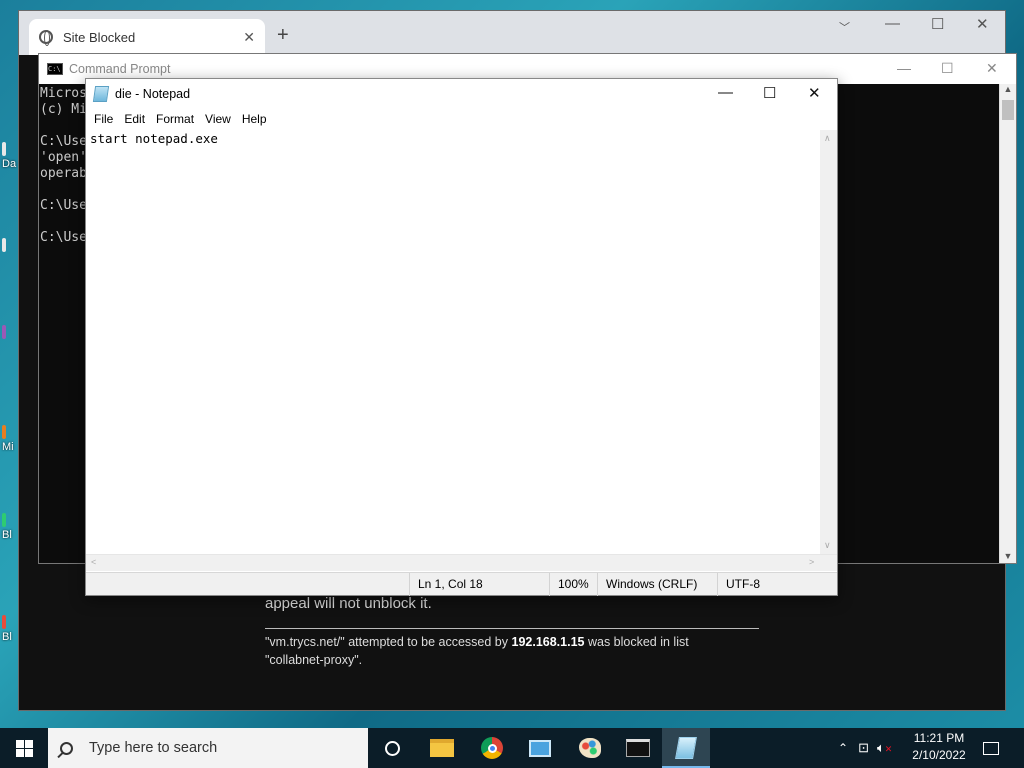 The height and width of the screenshot is (768, 1024). What do you see at coordinates (573, 584) in the screenshot?
I see `status-zoom: 100%` at bounding box center [573, 584].